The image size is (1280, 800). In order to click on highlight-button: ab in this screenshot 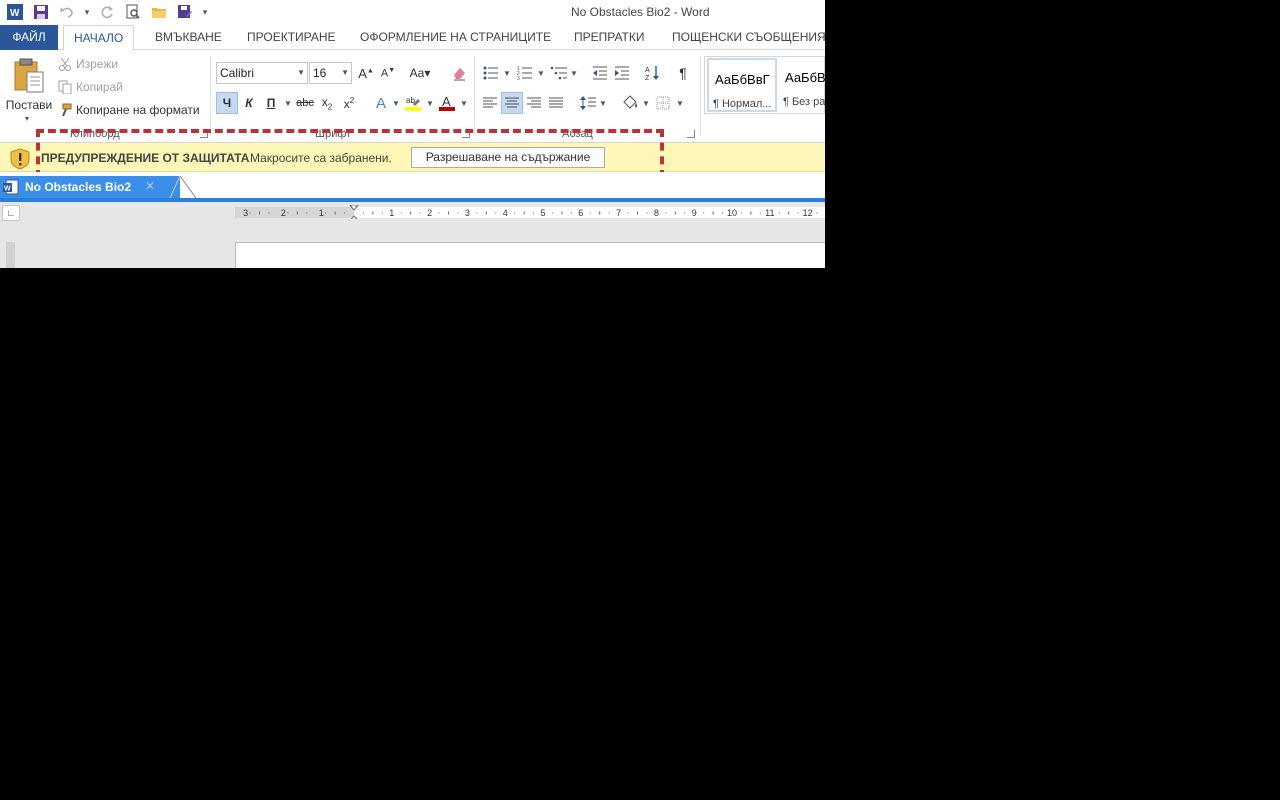, I will do `click(413, 103)`.